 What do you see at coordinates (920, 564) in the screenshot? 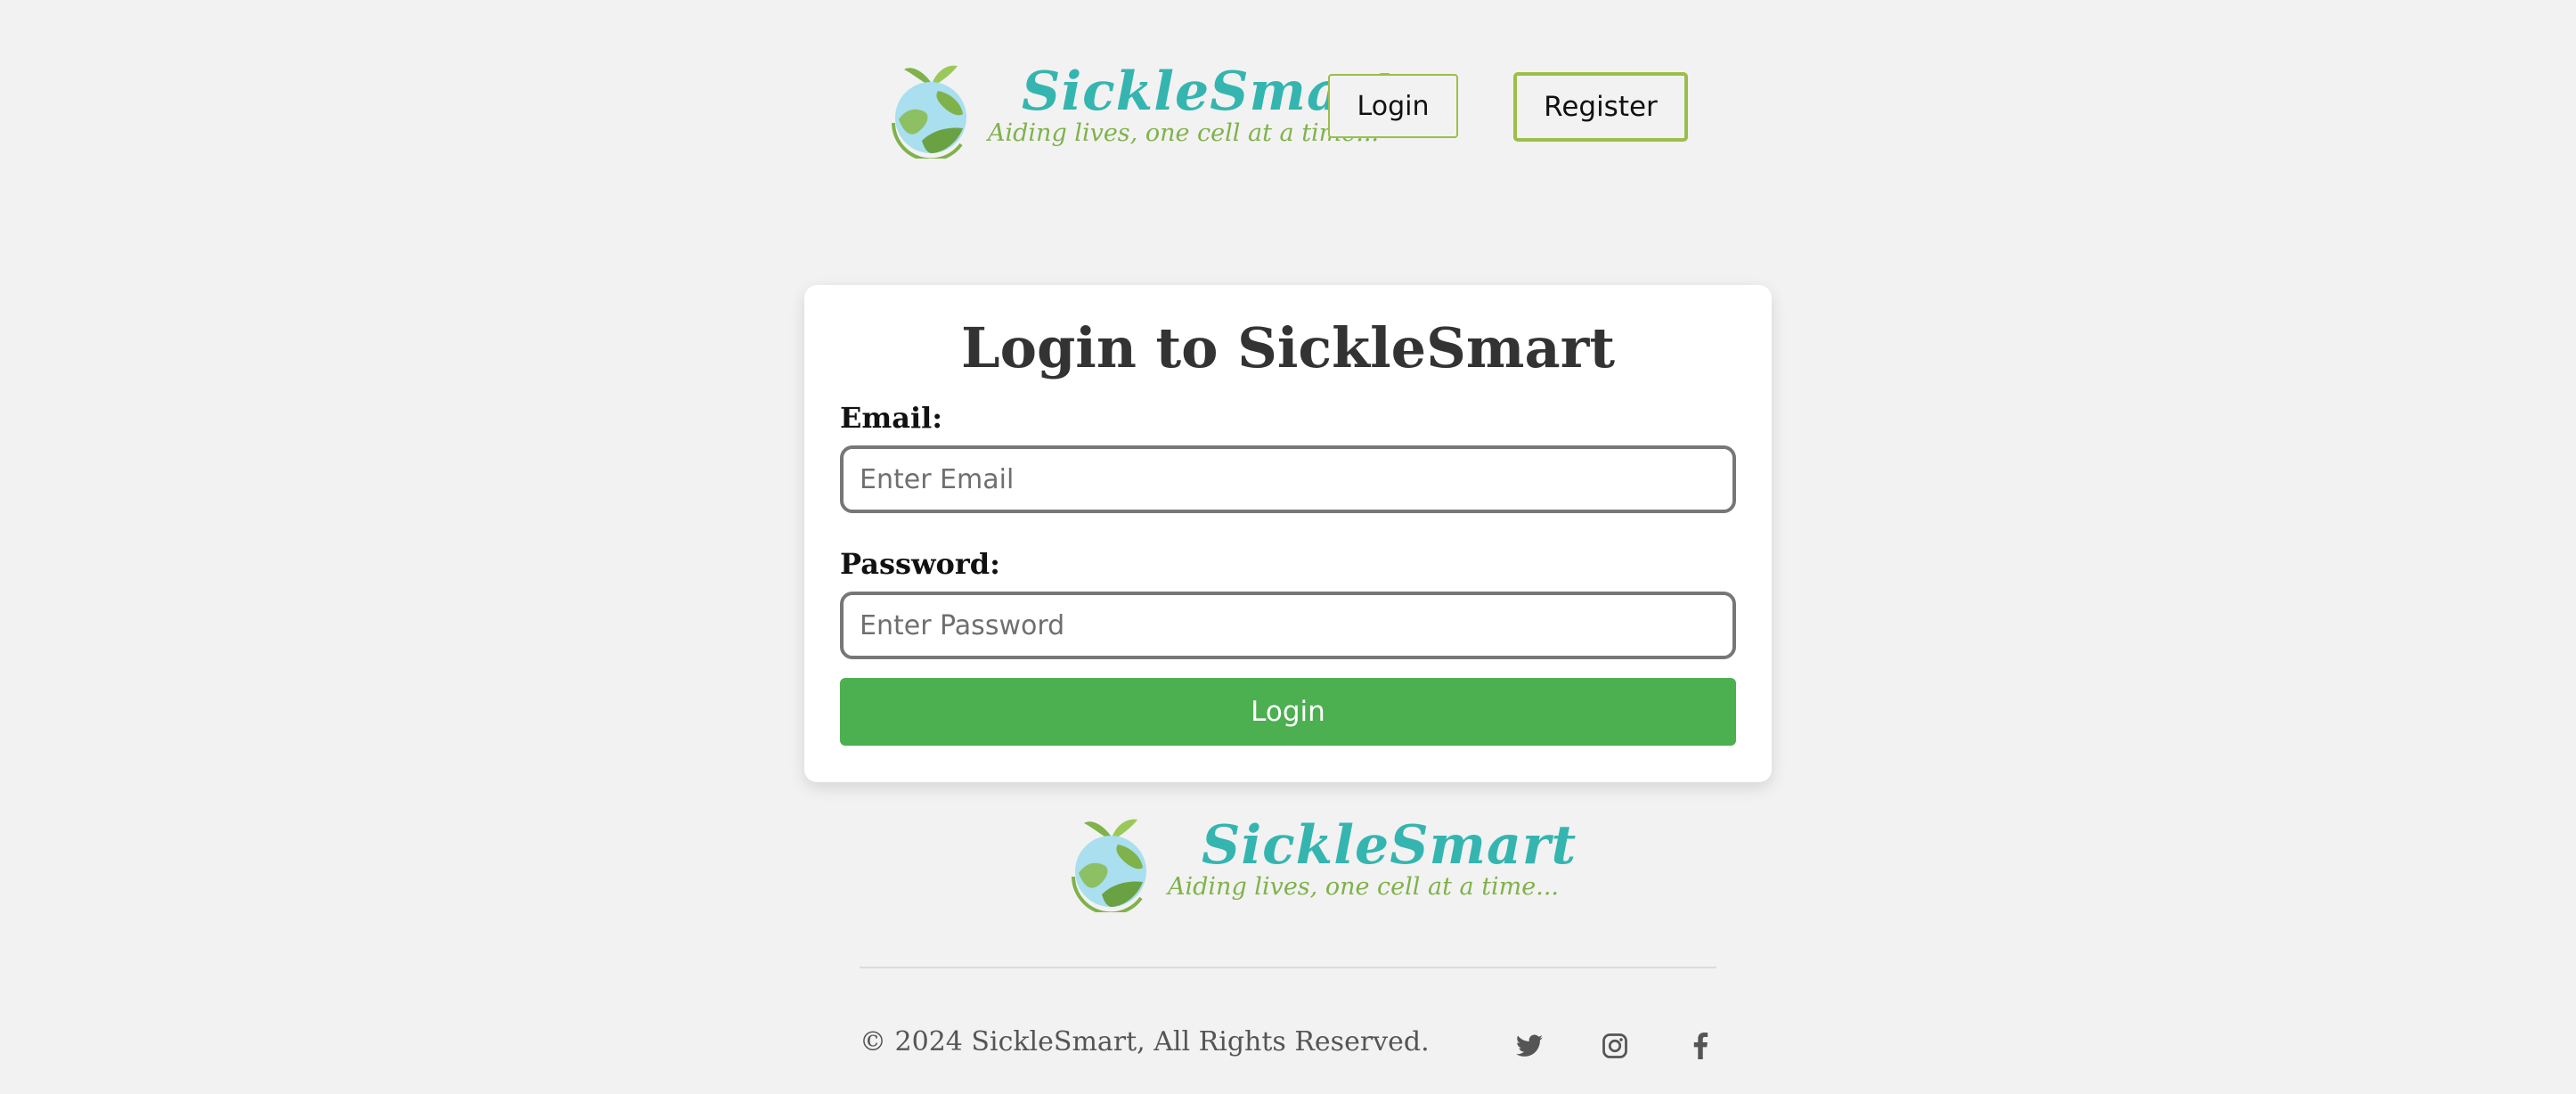
I see `password-label: Password:` at bounding box center [920, 564].